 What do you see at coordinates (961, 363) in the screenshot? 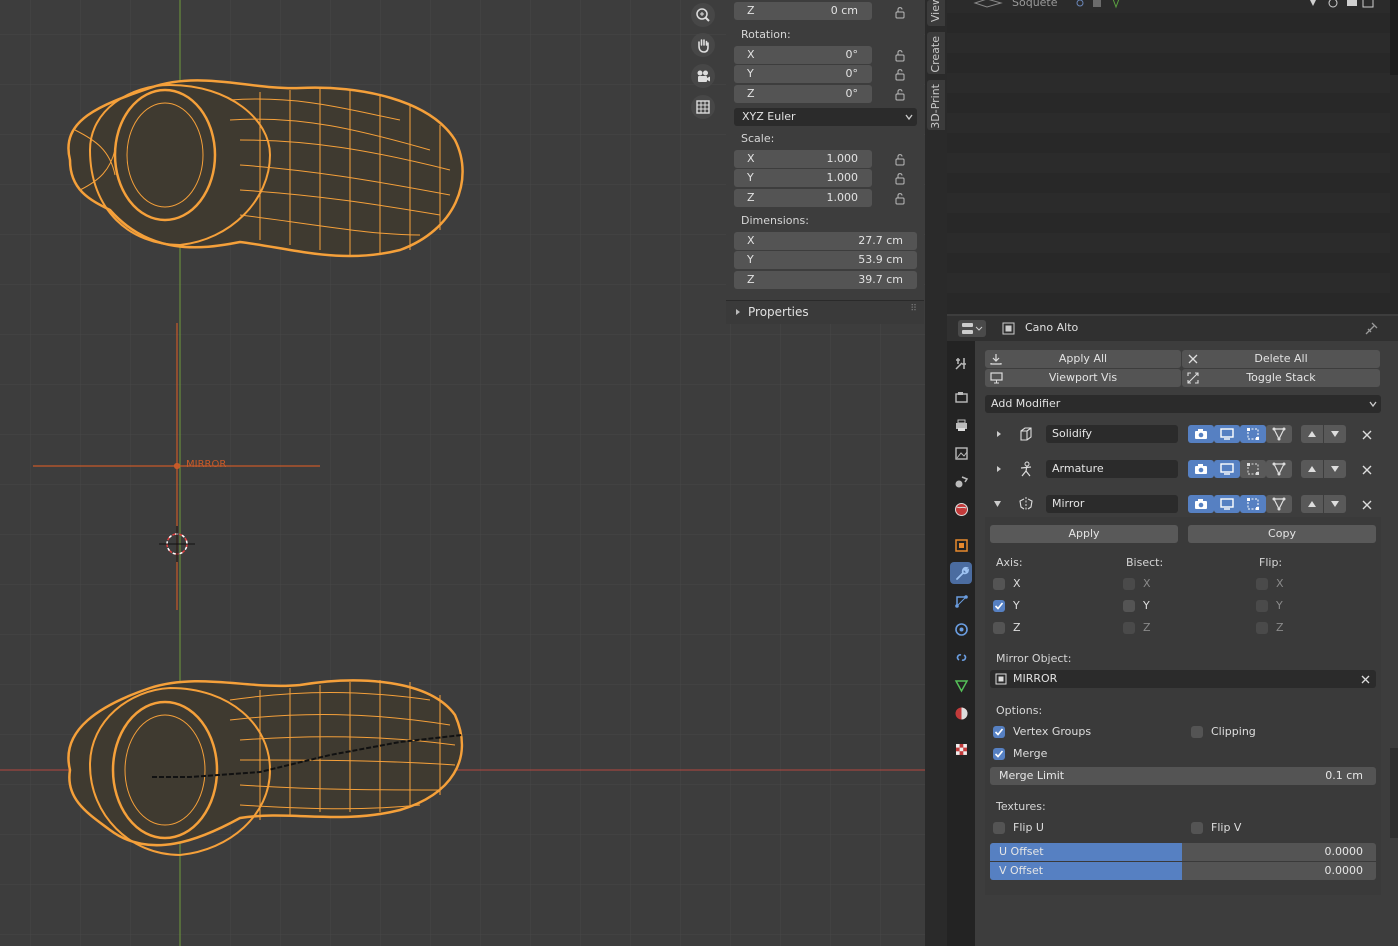
I see `tab-tool` at bounding box center [961, 363].